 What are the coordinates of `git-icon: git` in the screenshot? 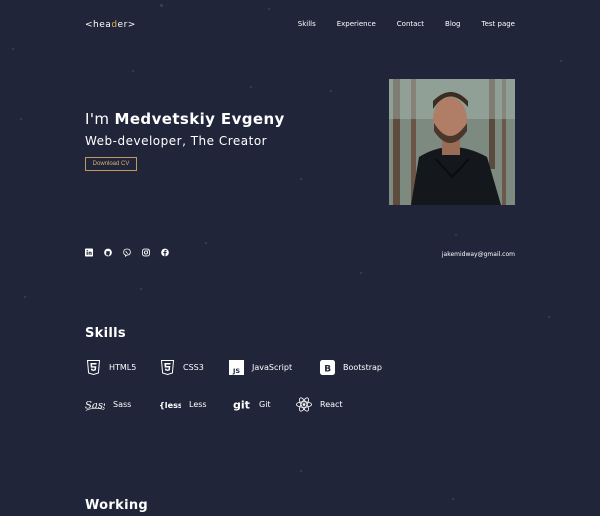 It's located at (242, 404).